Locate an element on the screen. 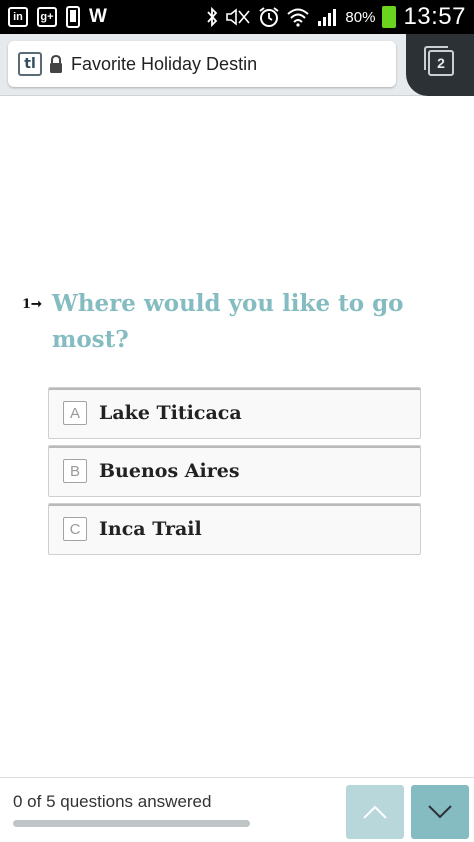 The height and width of the screenshot is (842, 474). question-text: Where would you like to go most? is located at coordinates (228, 321).